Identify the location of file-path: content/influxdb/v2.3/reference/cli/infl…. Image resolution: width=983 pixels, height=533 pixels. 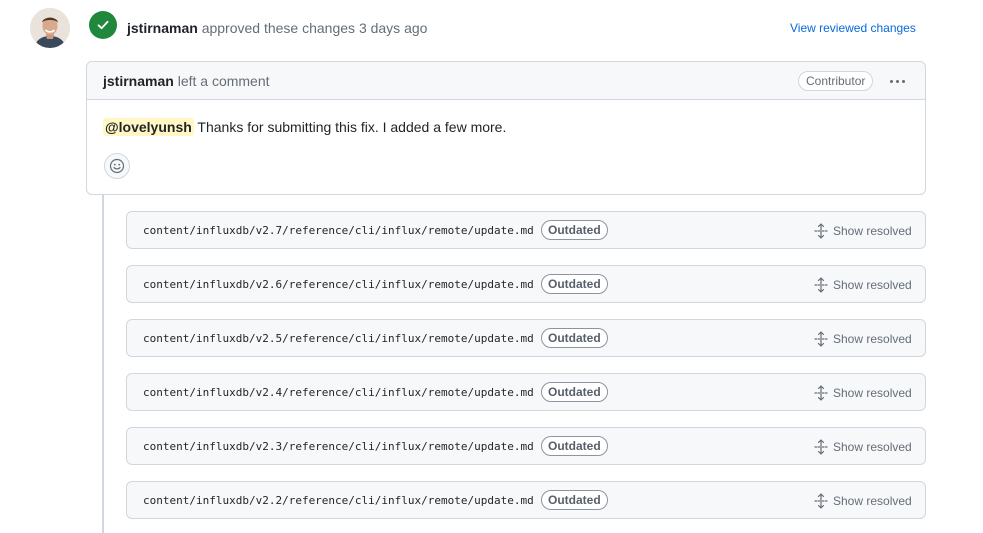
(338, 447).